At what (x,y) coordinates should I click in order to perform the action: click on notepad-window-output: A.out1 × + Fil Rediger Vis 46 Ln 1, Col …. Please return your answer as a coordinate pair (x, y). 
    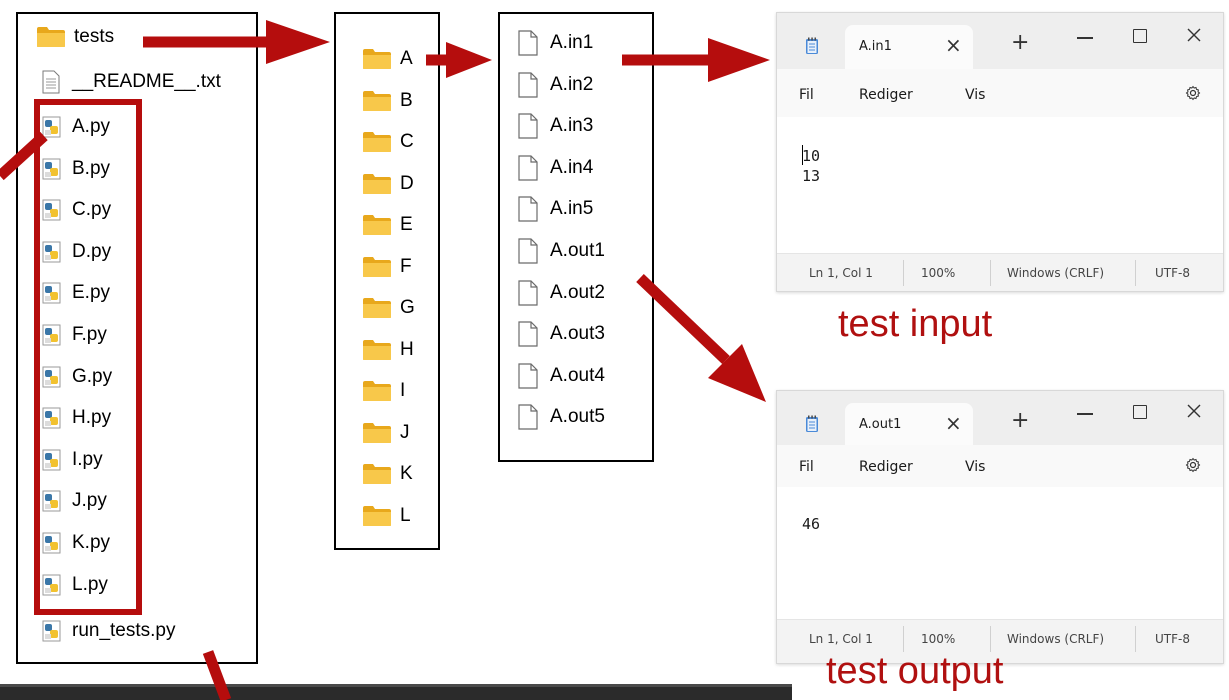
    Looking at the image, I should click on (1000, 527).